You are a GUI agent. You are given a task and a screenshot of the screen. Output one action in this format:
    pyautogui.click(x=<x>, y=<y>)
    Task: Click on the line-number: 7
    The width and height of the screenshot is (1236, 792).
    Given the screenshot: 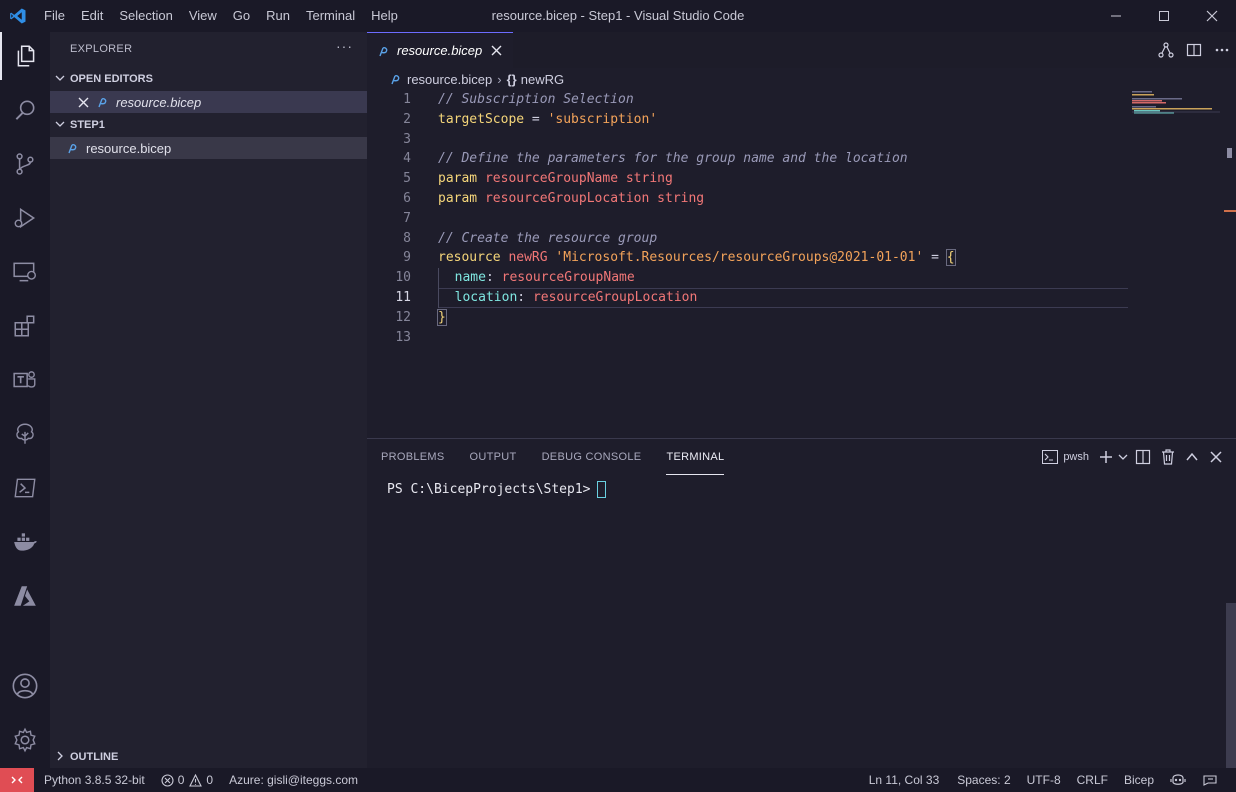 What is the action you would take?
    pyautogui.click(x=407, y=218)
    